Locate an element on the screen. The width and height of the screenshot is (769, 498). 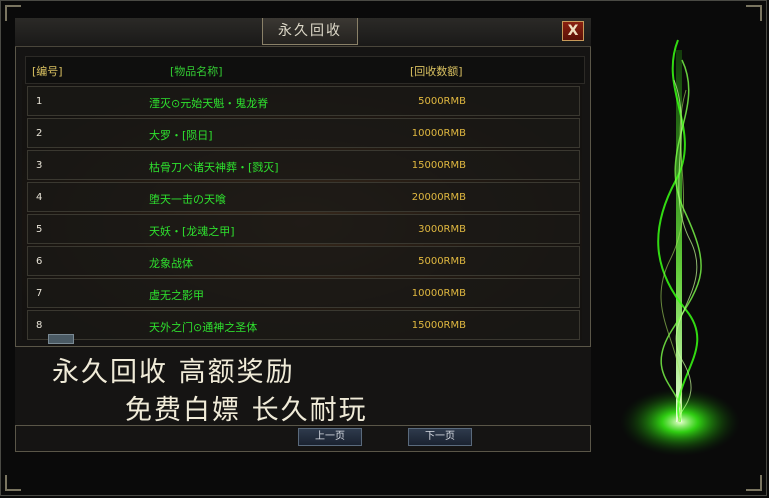
table-row: 8 天外之门⊙通神之圣体 15000RMB is located at coordinates (303, 325).